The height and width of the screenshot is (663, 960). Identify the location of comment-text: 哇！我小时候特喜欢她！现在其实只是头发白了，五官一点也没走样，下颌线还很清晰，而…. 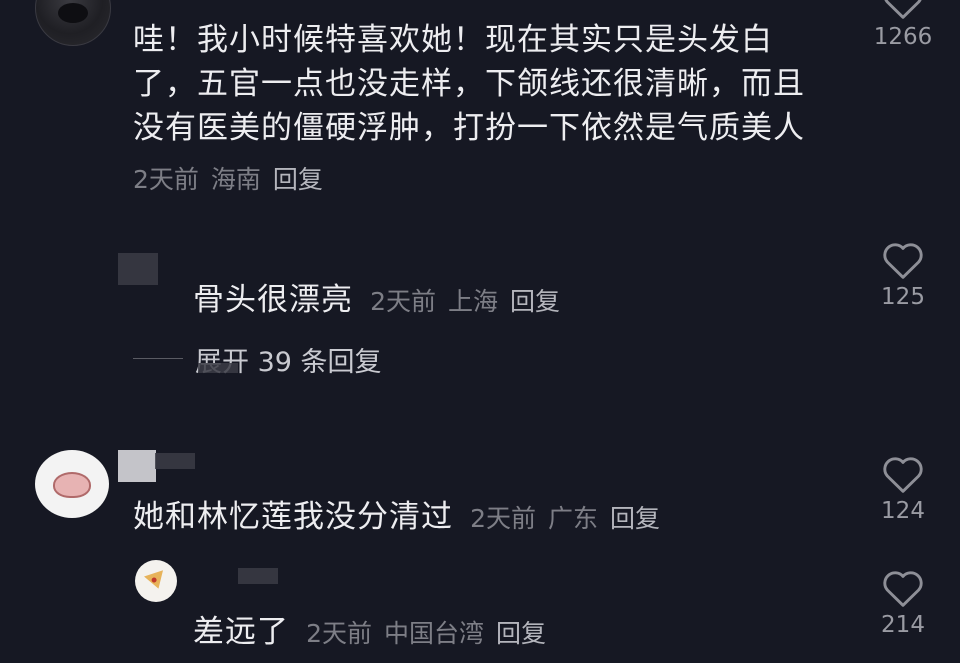
(469, 84).